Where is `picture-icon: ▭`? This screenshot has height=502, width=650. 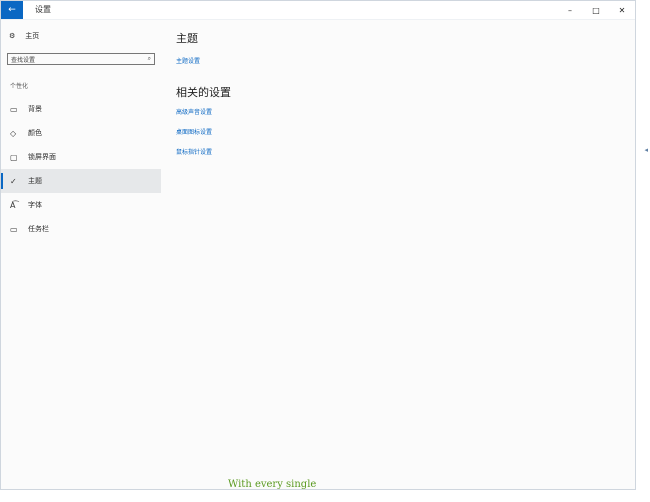
picture-icon: ▭ is located at coordinates (14, 109).